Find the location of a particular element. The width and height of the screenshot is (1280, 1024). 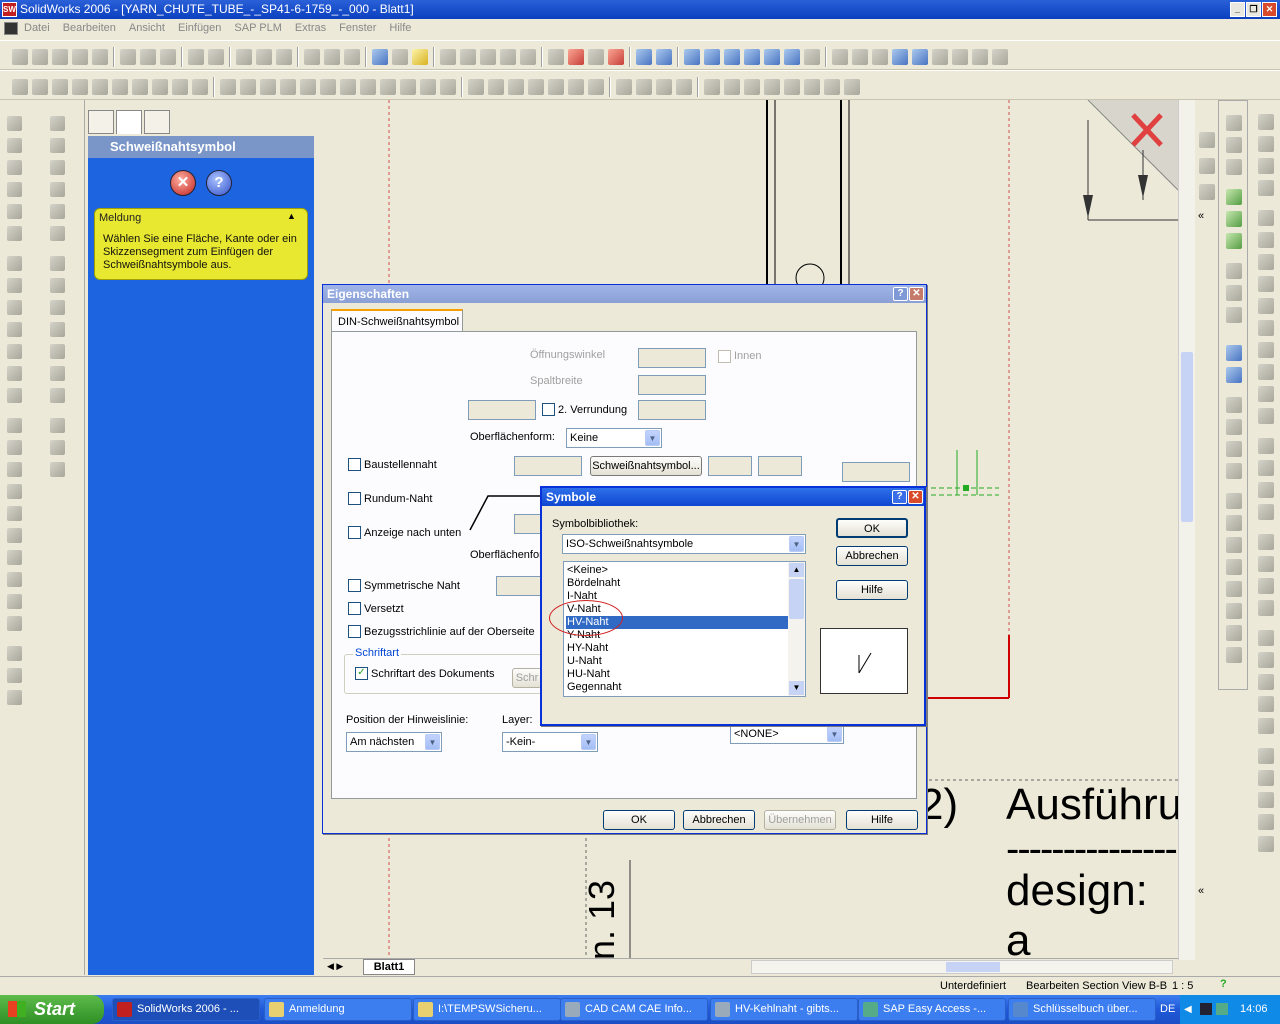

hidden-removed-icon is located at coordinates (880, 57).